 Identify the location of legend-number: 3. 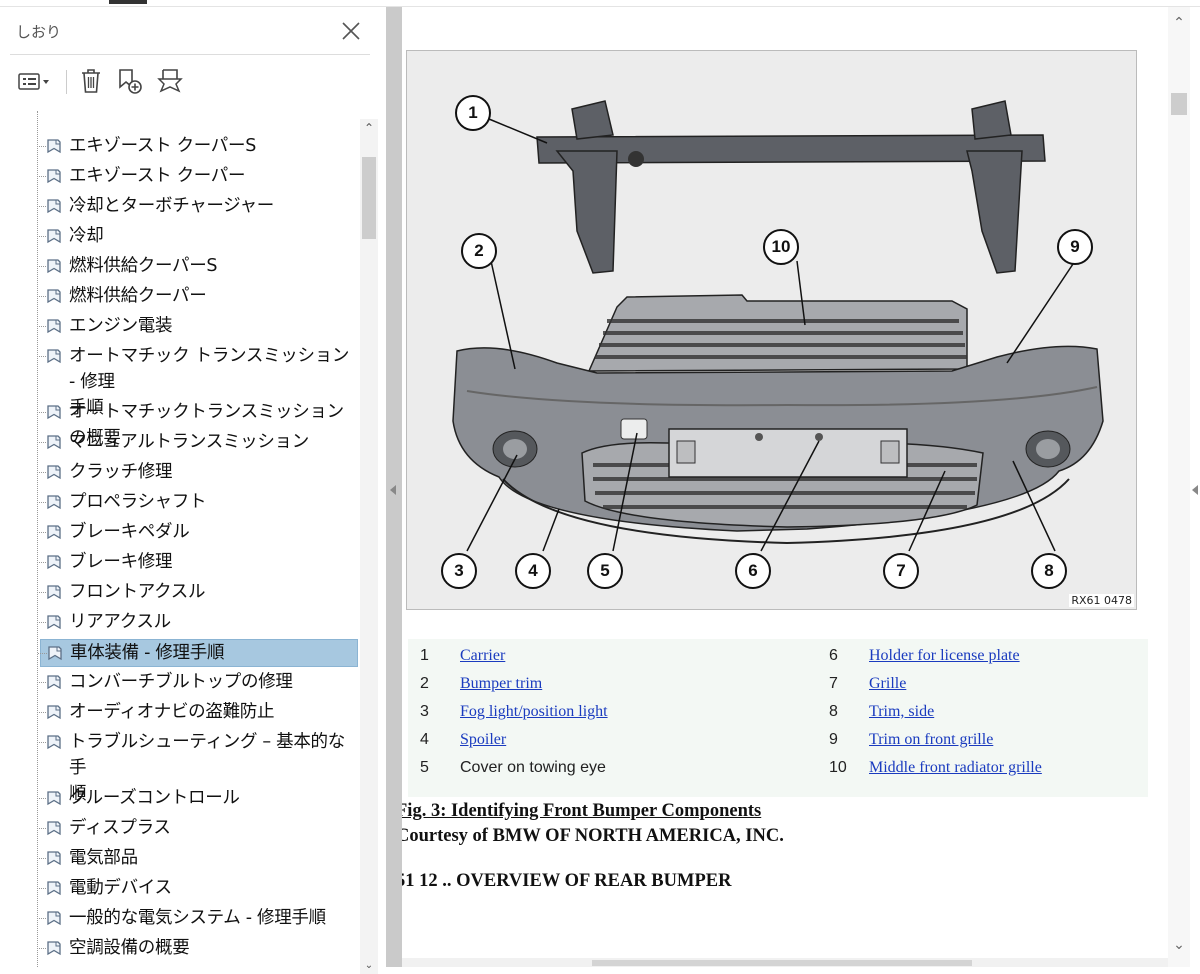
(424, 711).